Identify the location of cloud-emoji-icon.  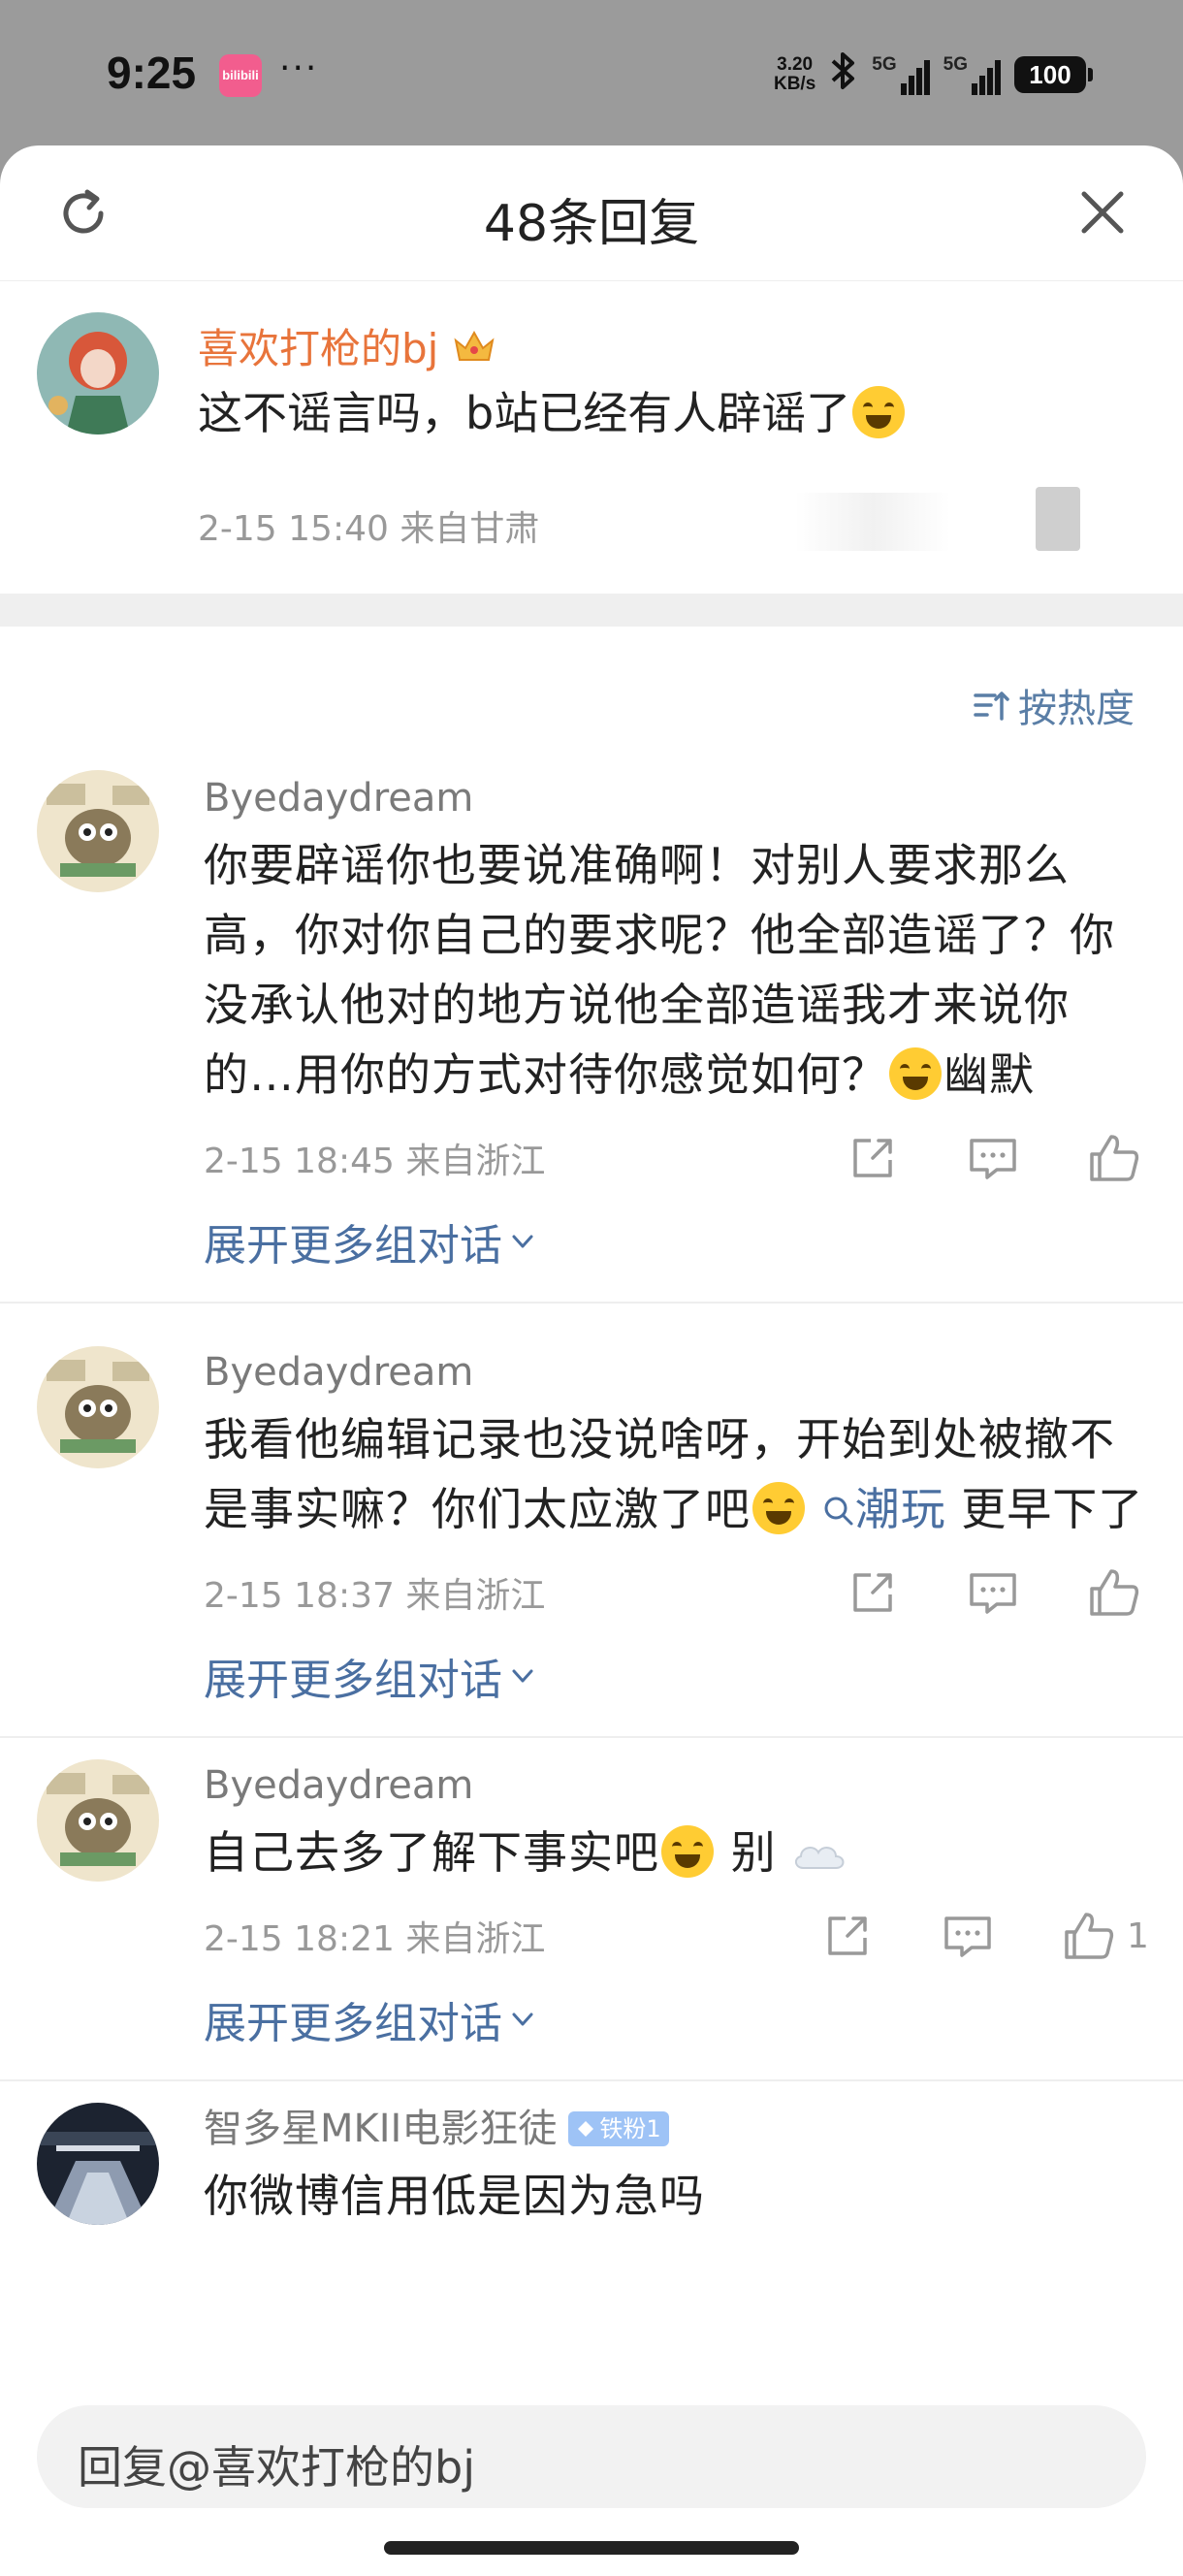
(820, 1858).